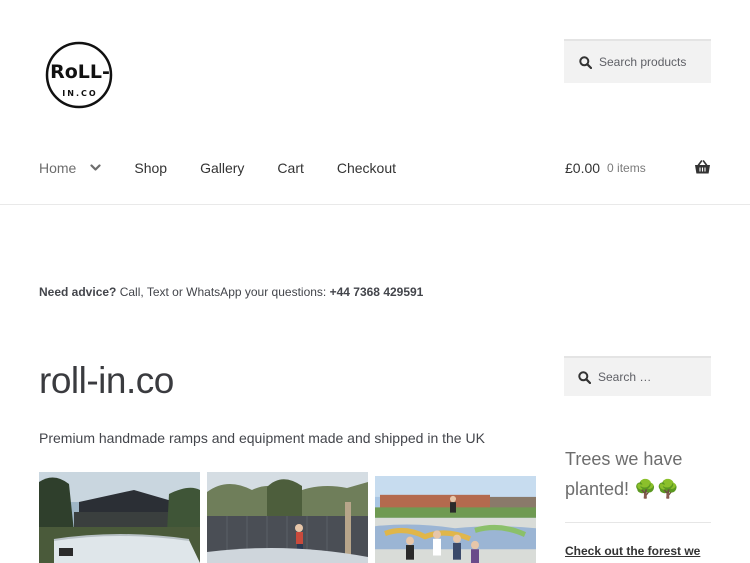  I want to click on page-title: roll-in.co, so click(106, 380).